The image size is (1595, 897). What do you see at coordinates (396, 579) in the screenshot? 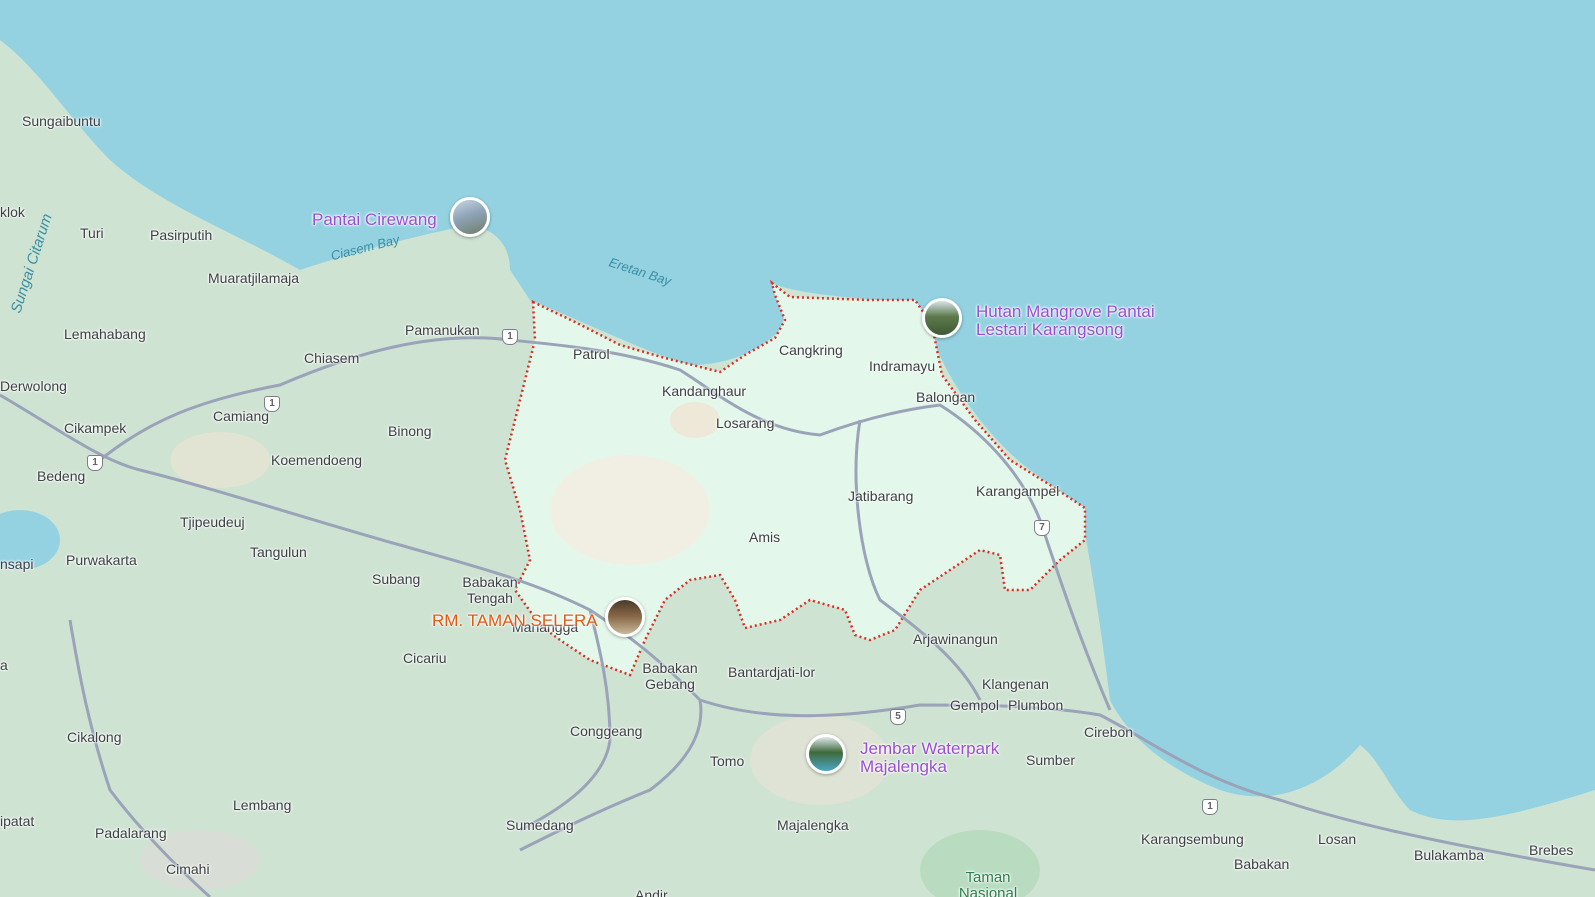
I see `place-subang: Subang` at bounding box center [396, 579].